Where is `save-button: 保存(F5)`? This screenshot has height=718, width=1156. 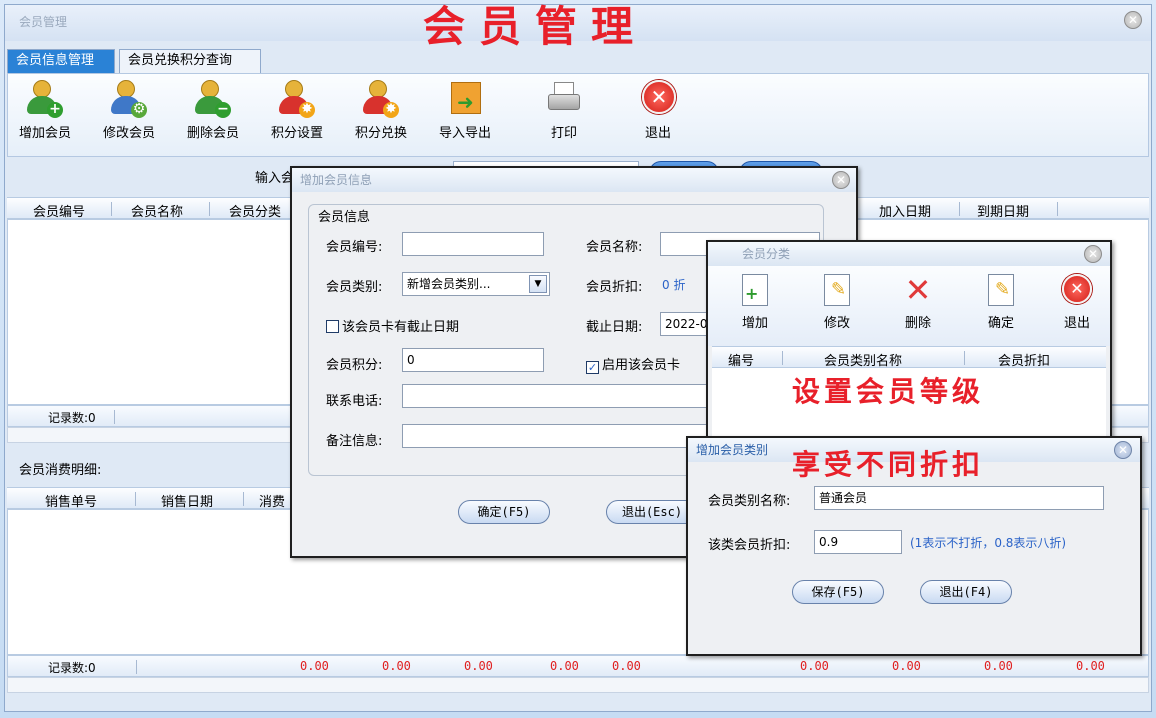
save-button: 保存(F5) is located at coordinates (838, 592).